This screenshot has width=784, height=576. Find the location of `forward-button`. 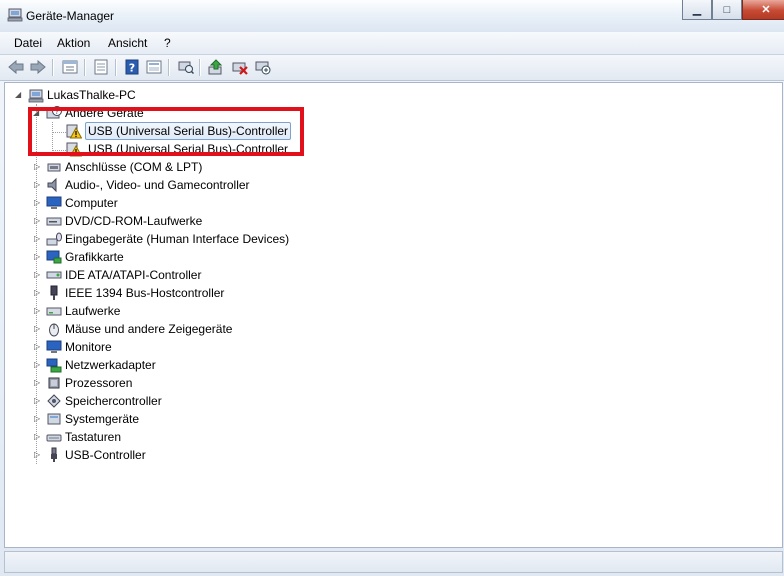

forward-button is located at coordinates (38, 67).